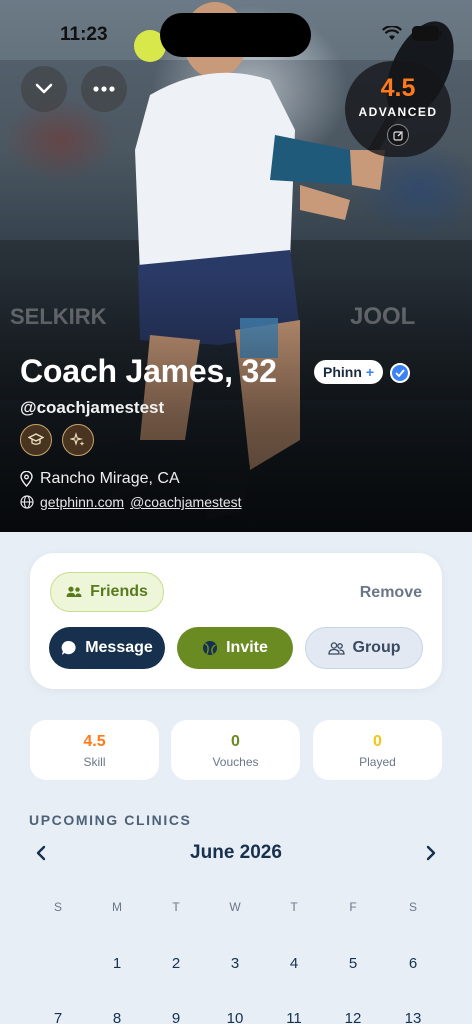 This screenshot has width=472, height=1024. Describe the element at coordinates (235, 35) in the screenshot. I see `dynamic-island` at that location.